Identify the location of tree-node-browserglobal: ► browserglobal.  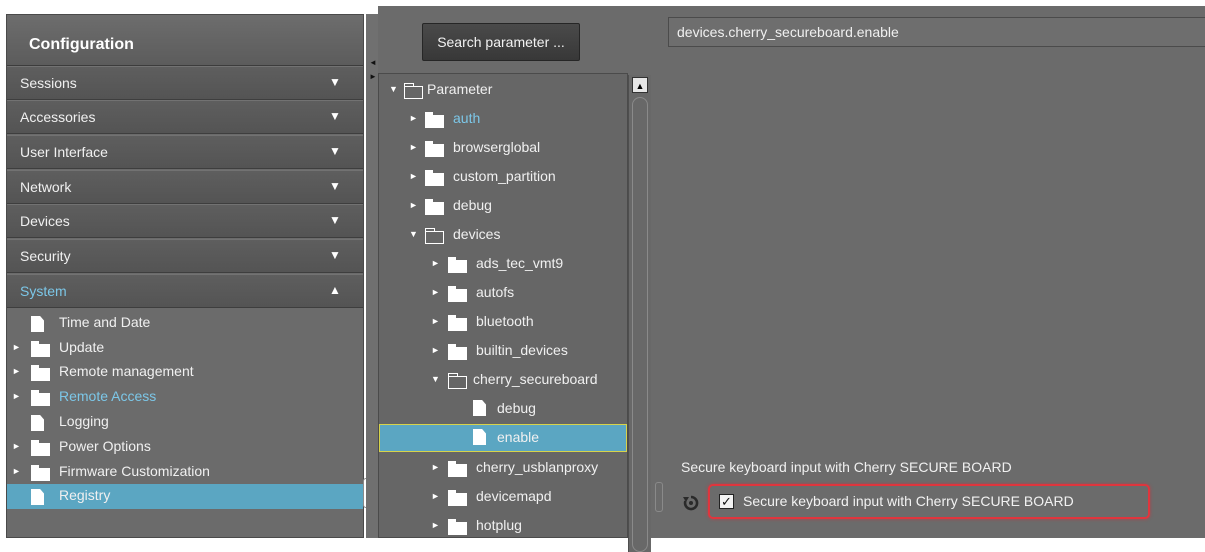
(503, 148).